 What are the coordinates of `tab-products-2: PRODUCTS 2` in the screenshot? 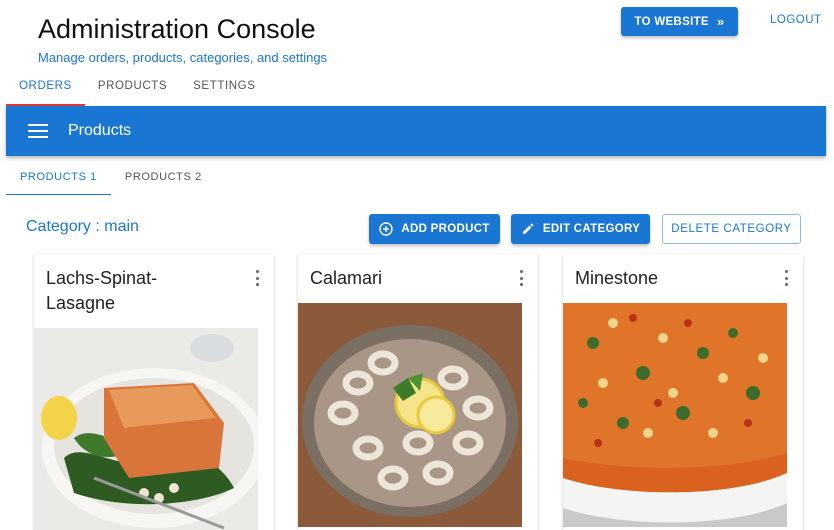 It's located at (163, 179).